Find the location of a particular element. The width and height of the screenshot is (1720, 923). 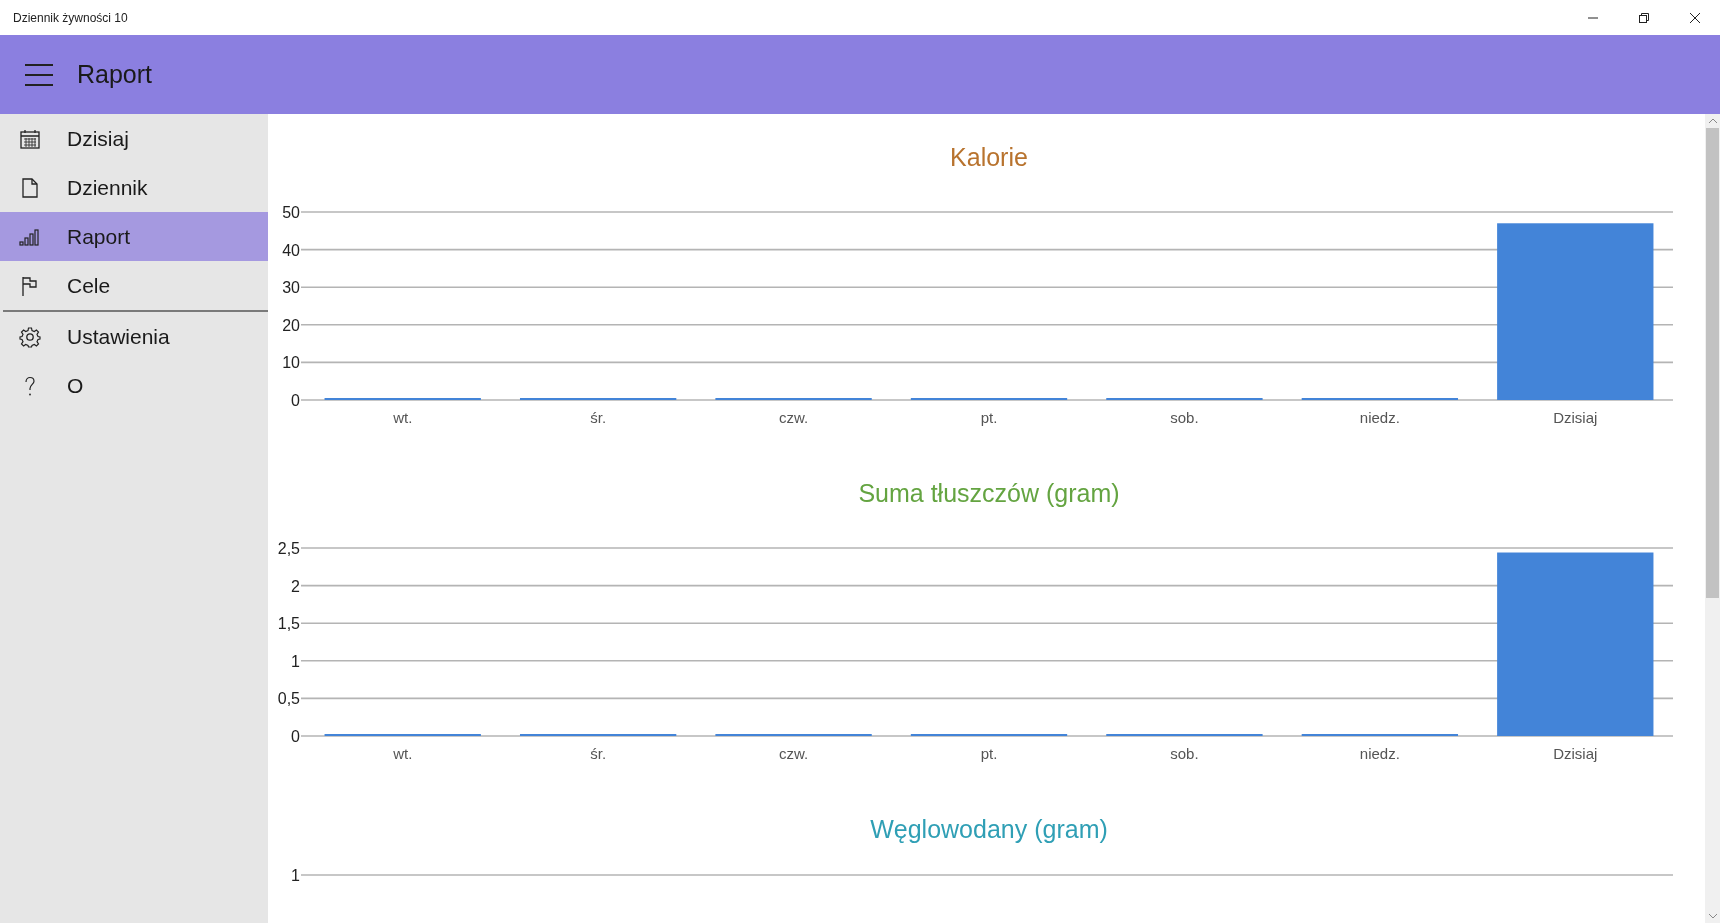

chart-title: Węglowodany (gram) is located at coordinates (989, 829).